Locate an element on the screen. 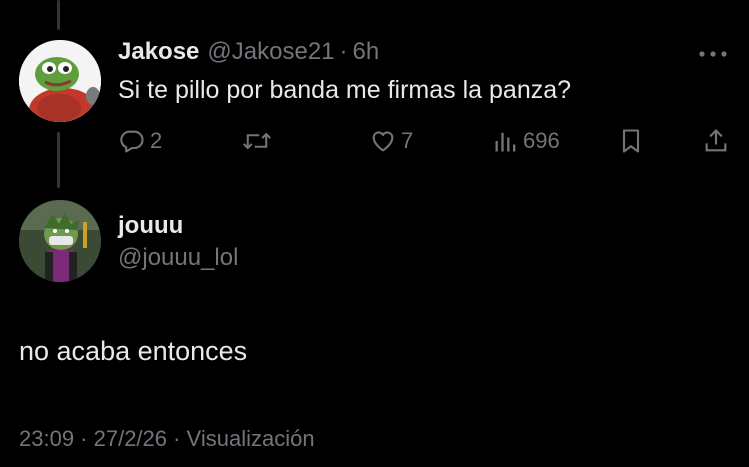 The image size is (749, 467). reply-icon is located at coordinates (132, 141).